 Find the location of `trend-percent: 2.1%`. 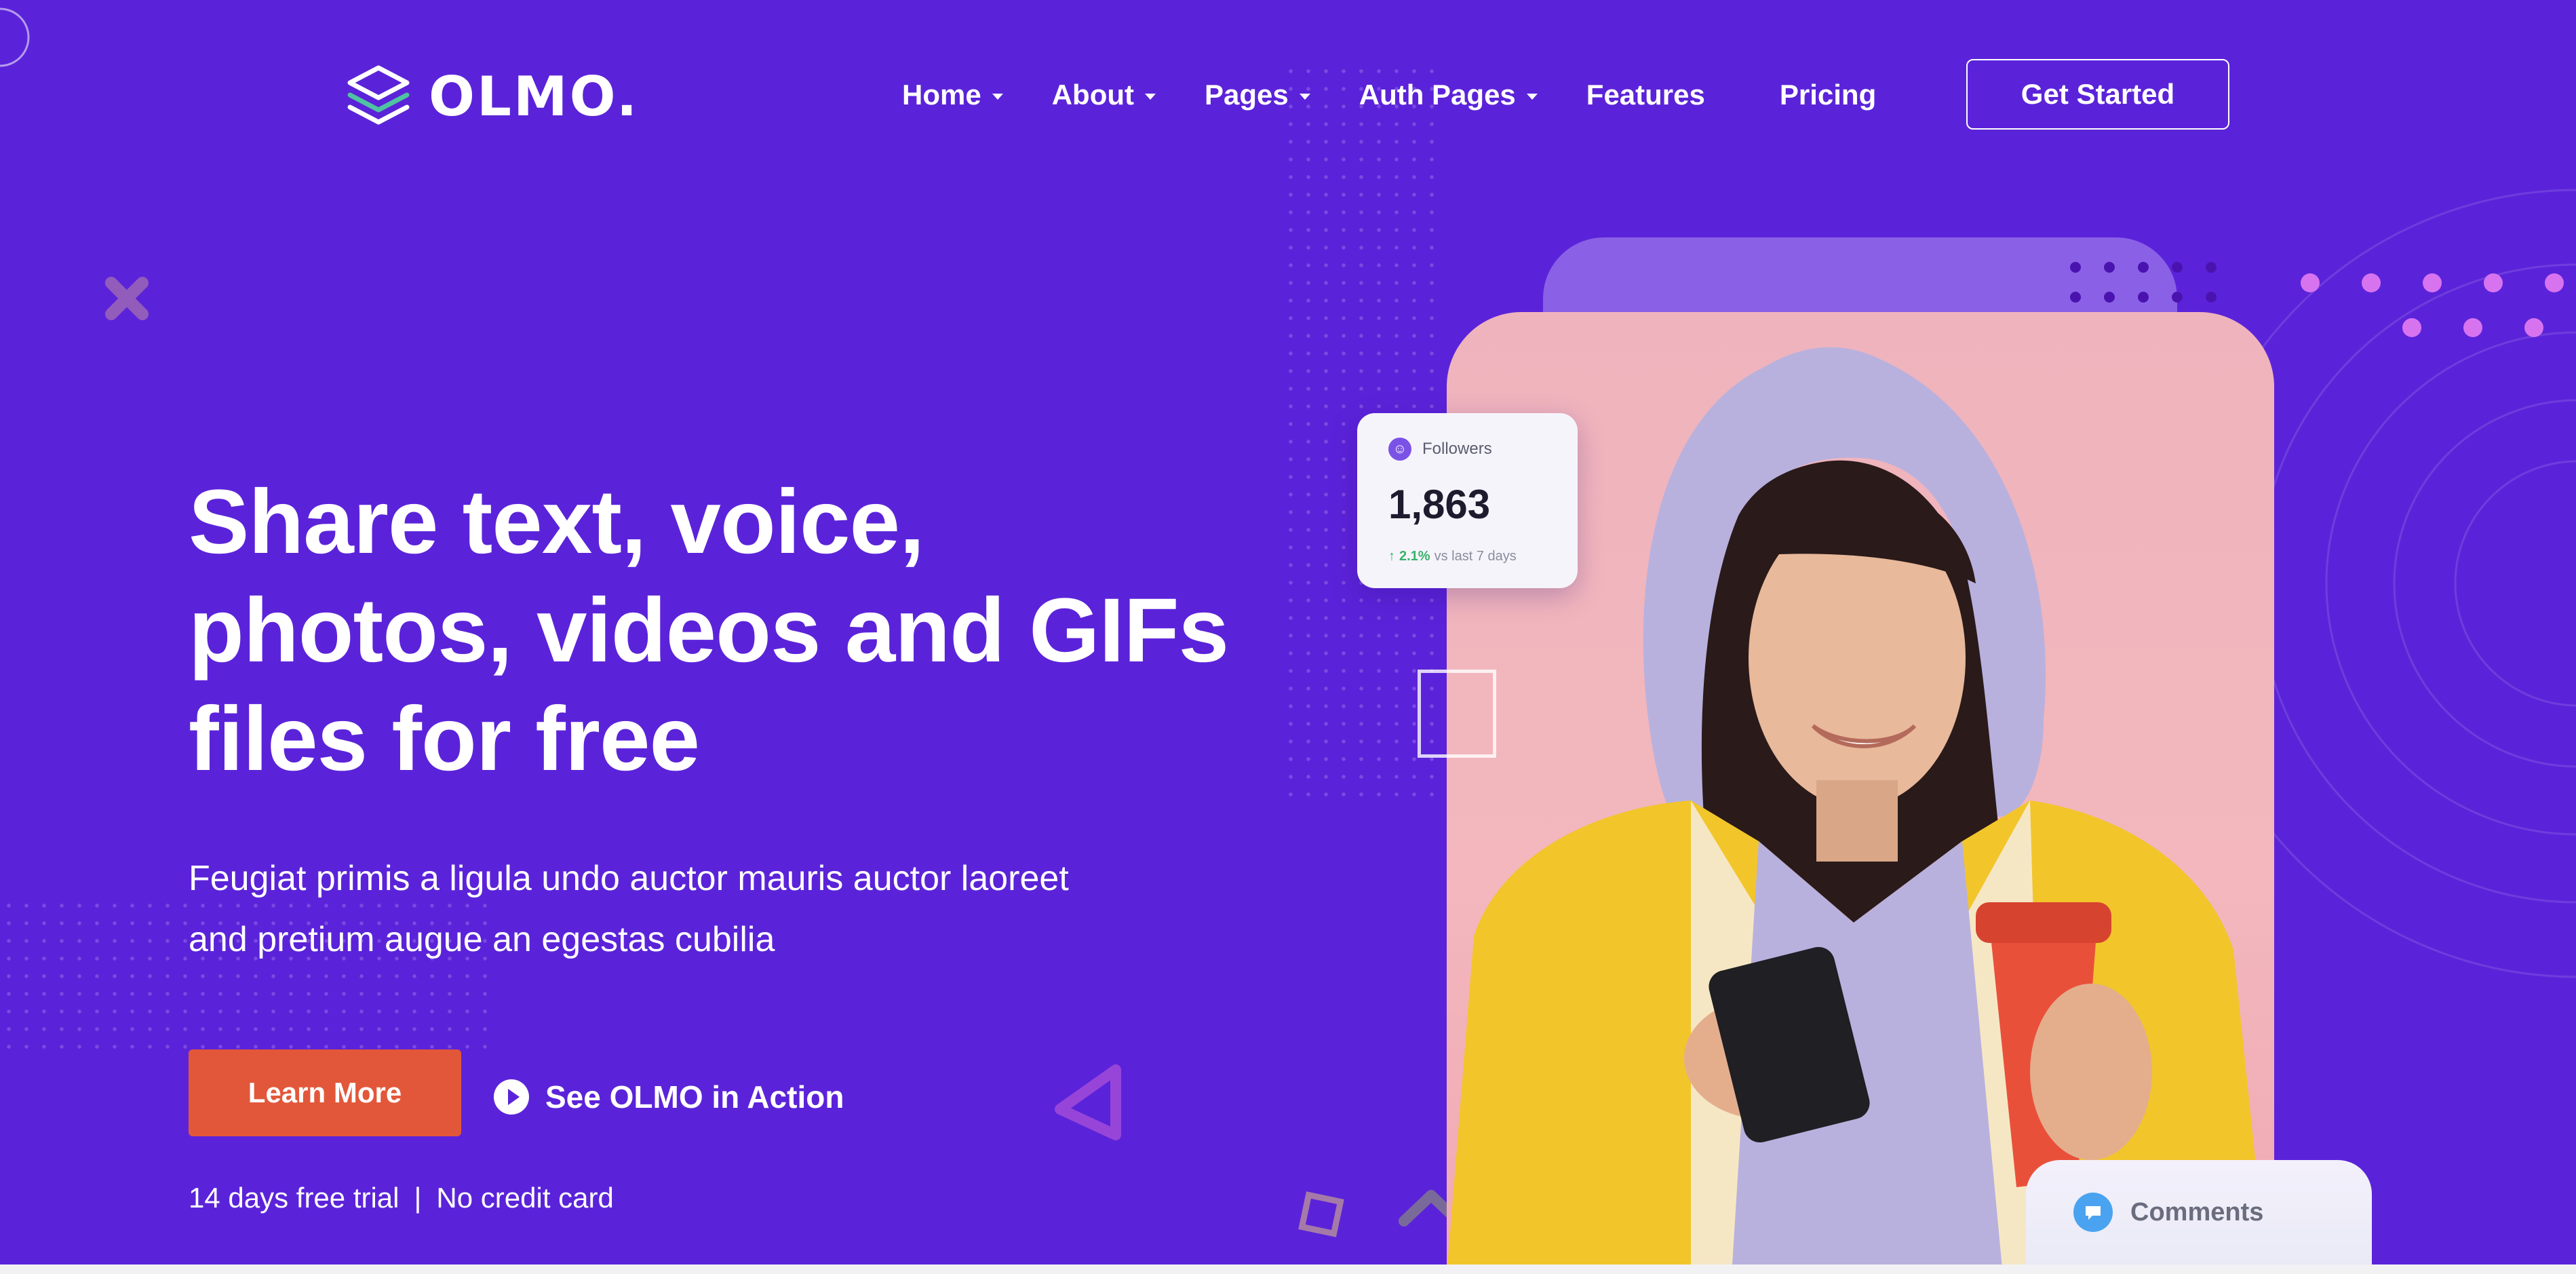

trend-percent: 2.1% is located at coordinates (1414, 556).